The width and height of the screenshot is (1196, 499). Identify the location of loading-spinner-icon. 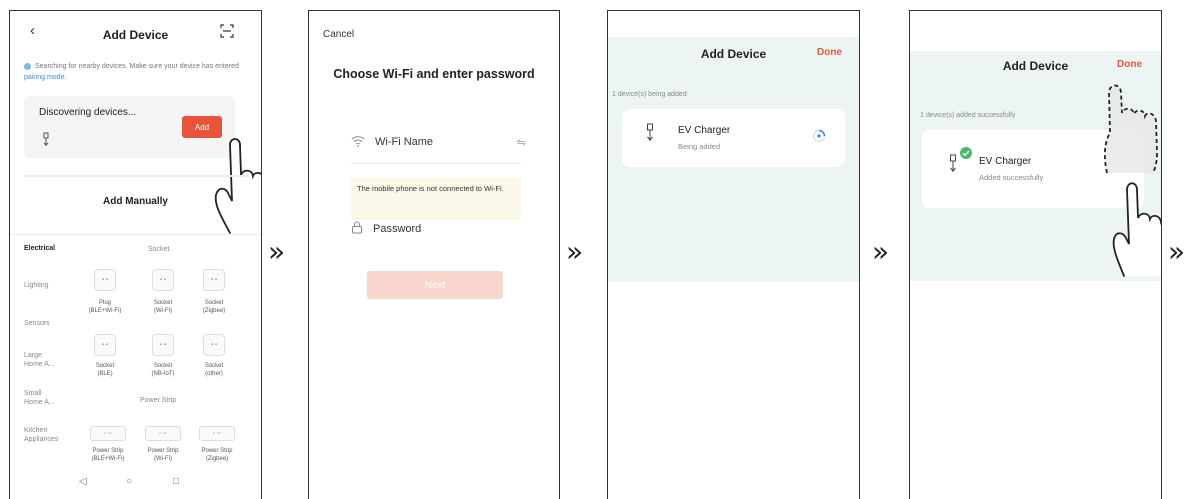
(819, 138).